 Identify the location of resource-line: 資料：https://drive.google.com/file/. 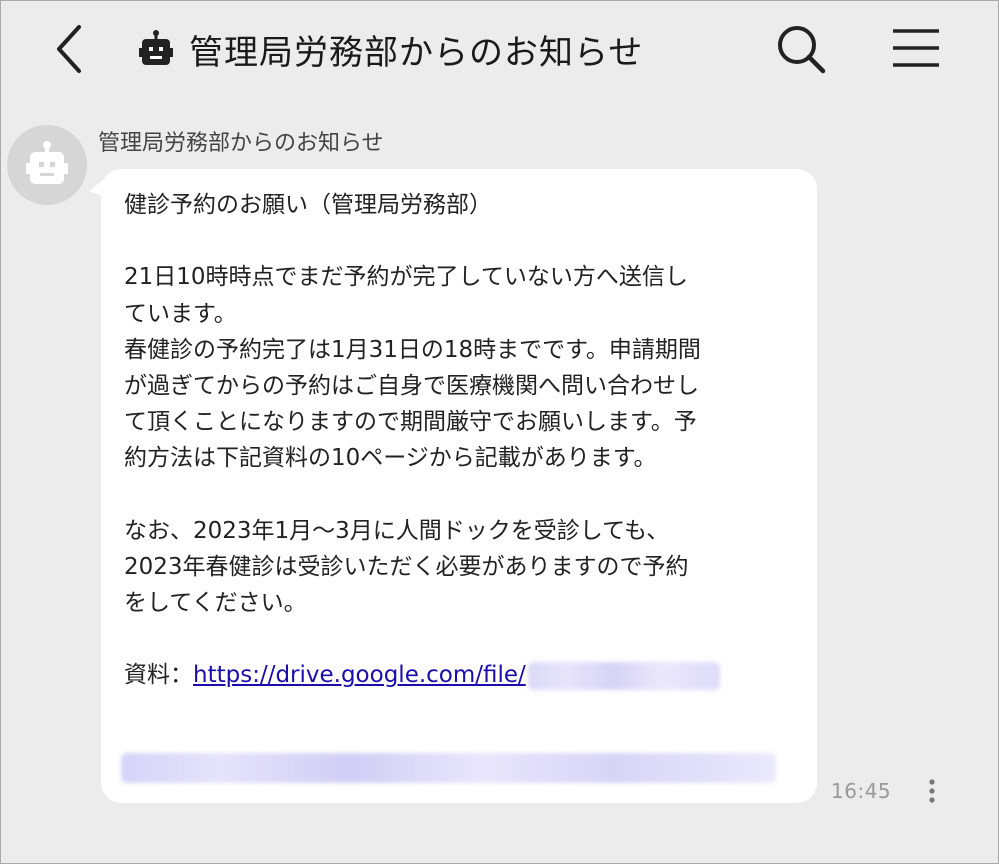
(454, 675).